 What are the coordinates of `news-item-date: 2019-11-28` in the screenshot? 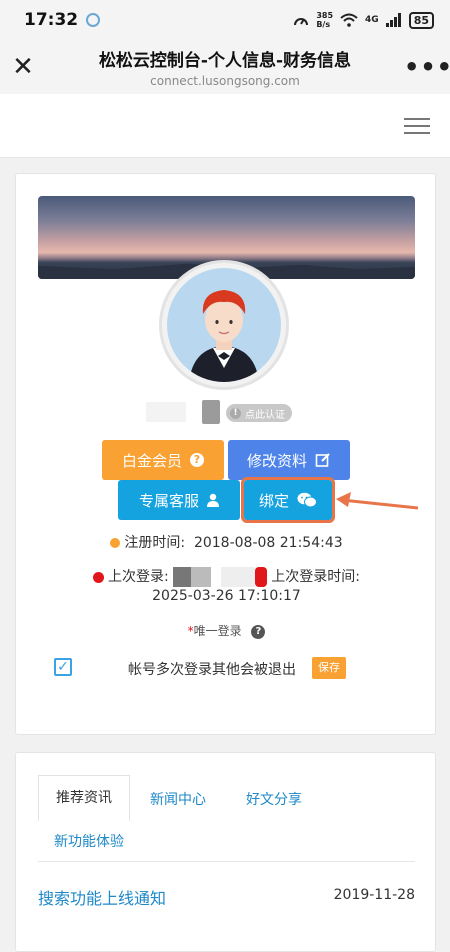 It's located at (374, 895).